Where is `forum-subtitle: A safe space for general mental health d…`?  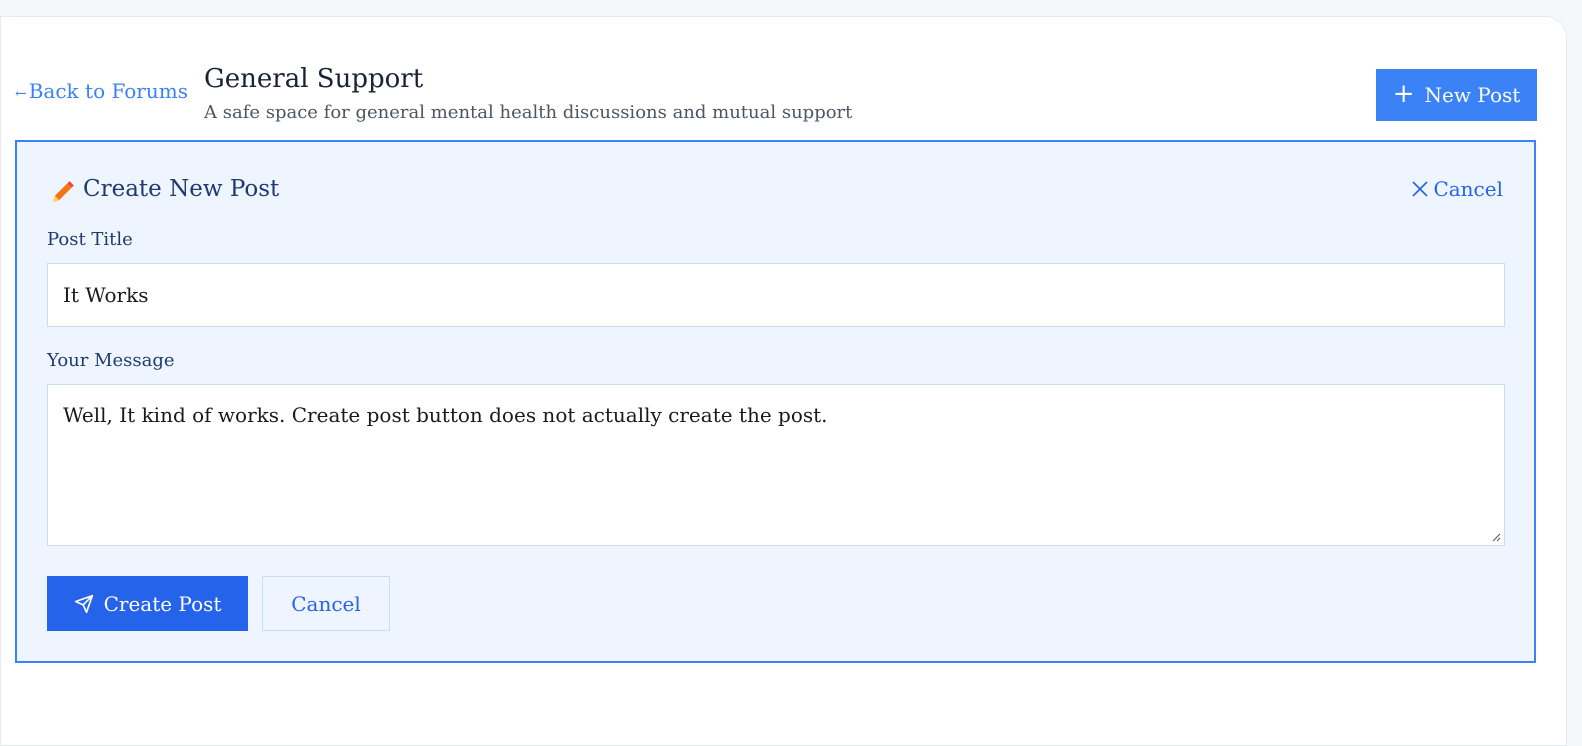 forum-subtitle: A safe space for general mental health d… is located at coordinates (528, 112).